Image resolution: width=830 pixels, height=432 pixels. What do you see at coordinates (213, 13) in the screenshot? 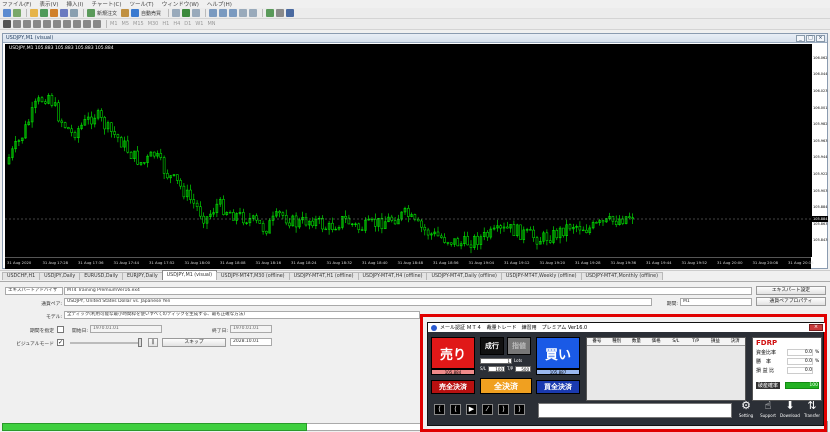
I see `zoom-in-icon` at bounding box center [213, 13].